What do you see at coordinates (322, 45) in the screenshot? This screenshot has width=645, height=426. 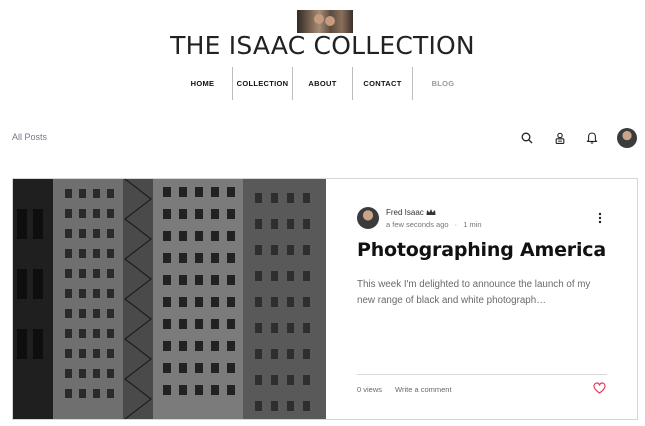 I see `site-title: THE ISAAC COLLECTION` at bounding box center [322, 45].